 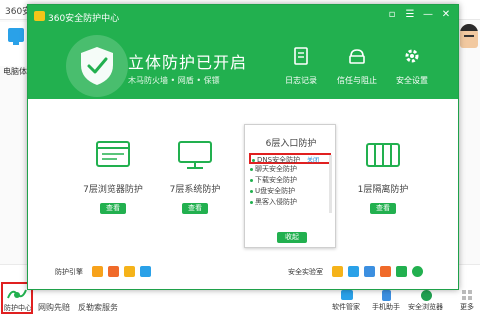 I want to click on dialog-title: 360安全防护中心, so click(x=84, y=19).